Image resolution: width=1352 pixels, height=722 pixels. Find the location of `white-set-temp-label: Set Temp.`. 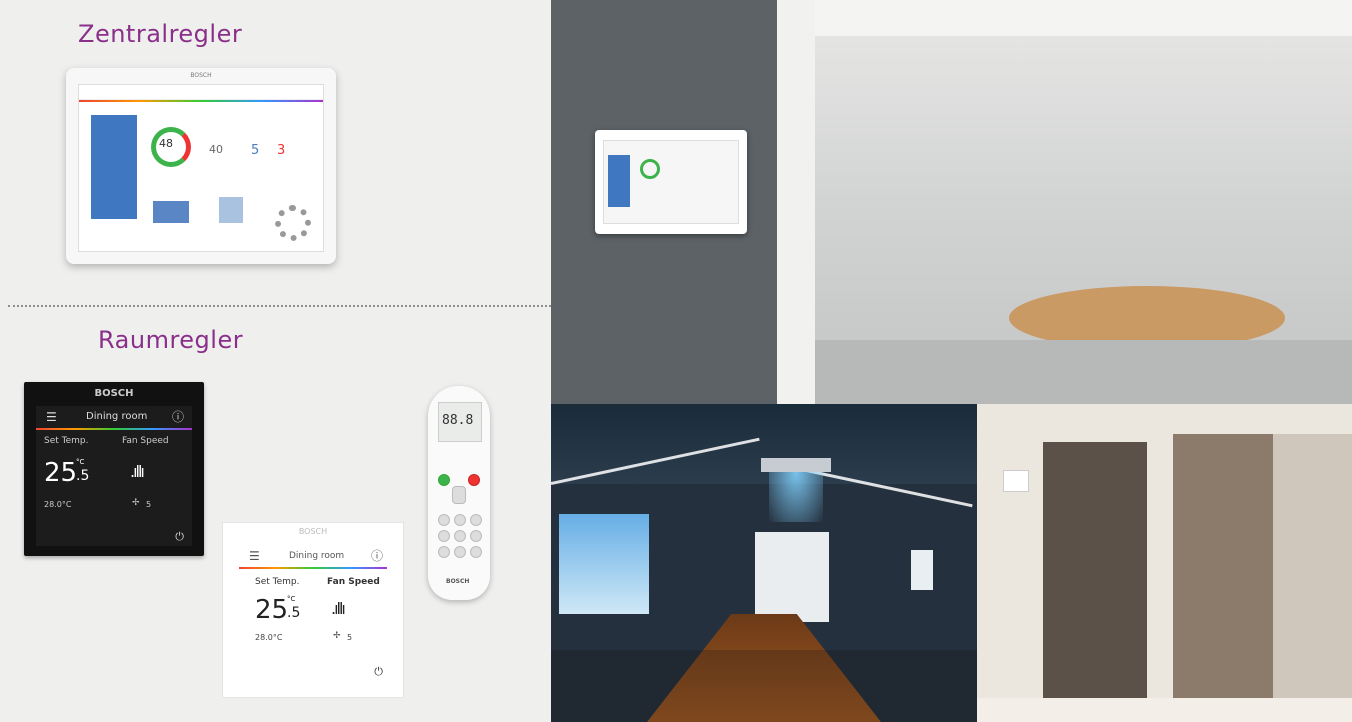

white-set-temp-label: Set Temp. is located at coordinates (277, 582).